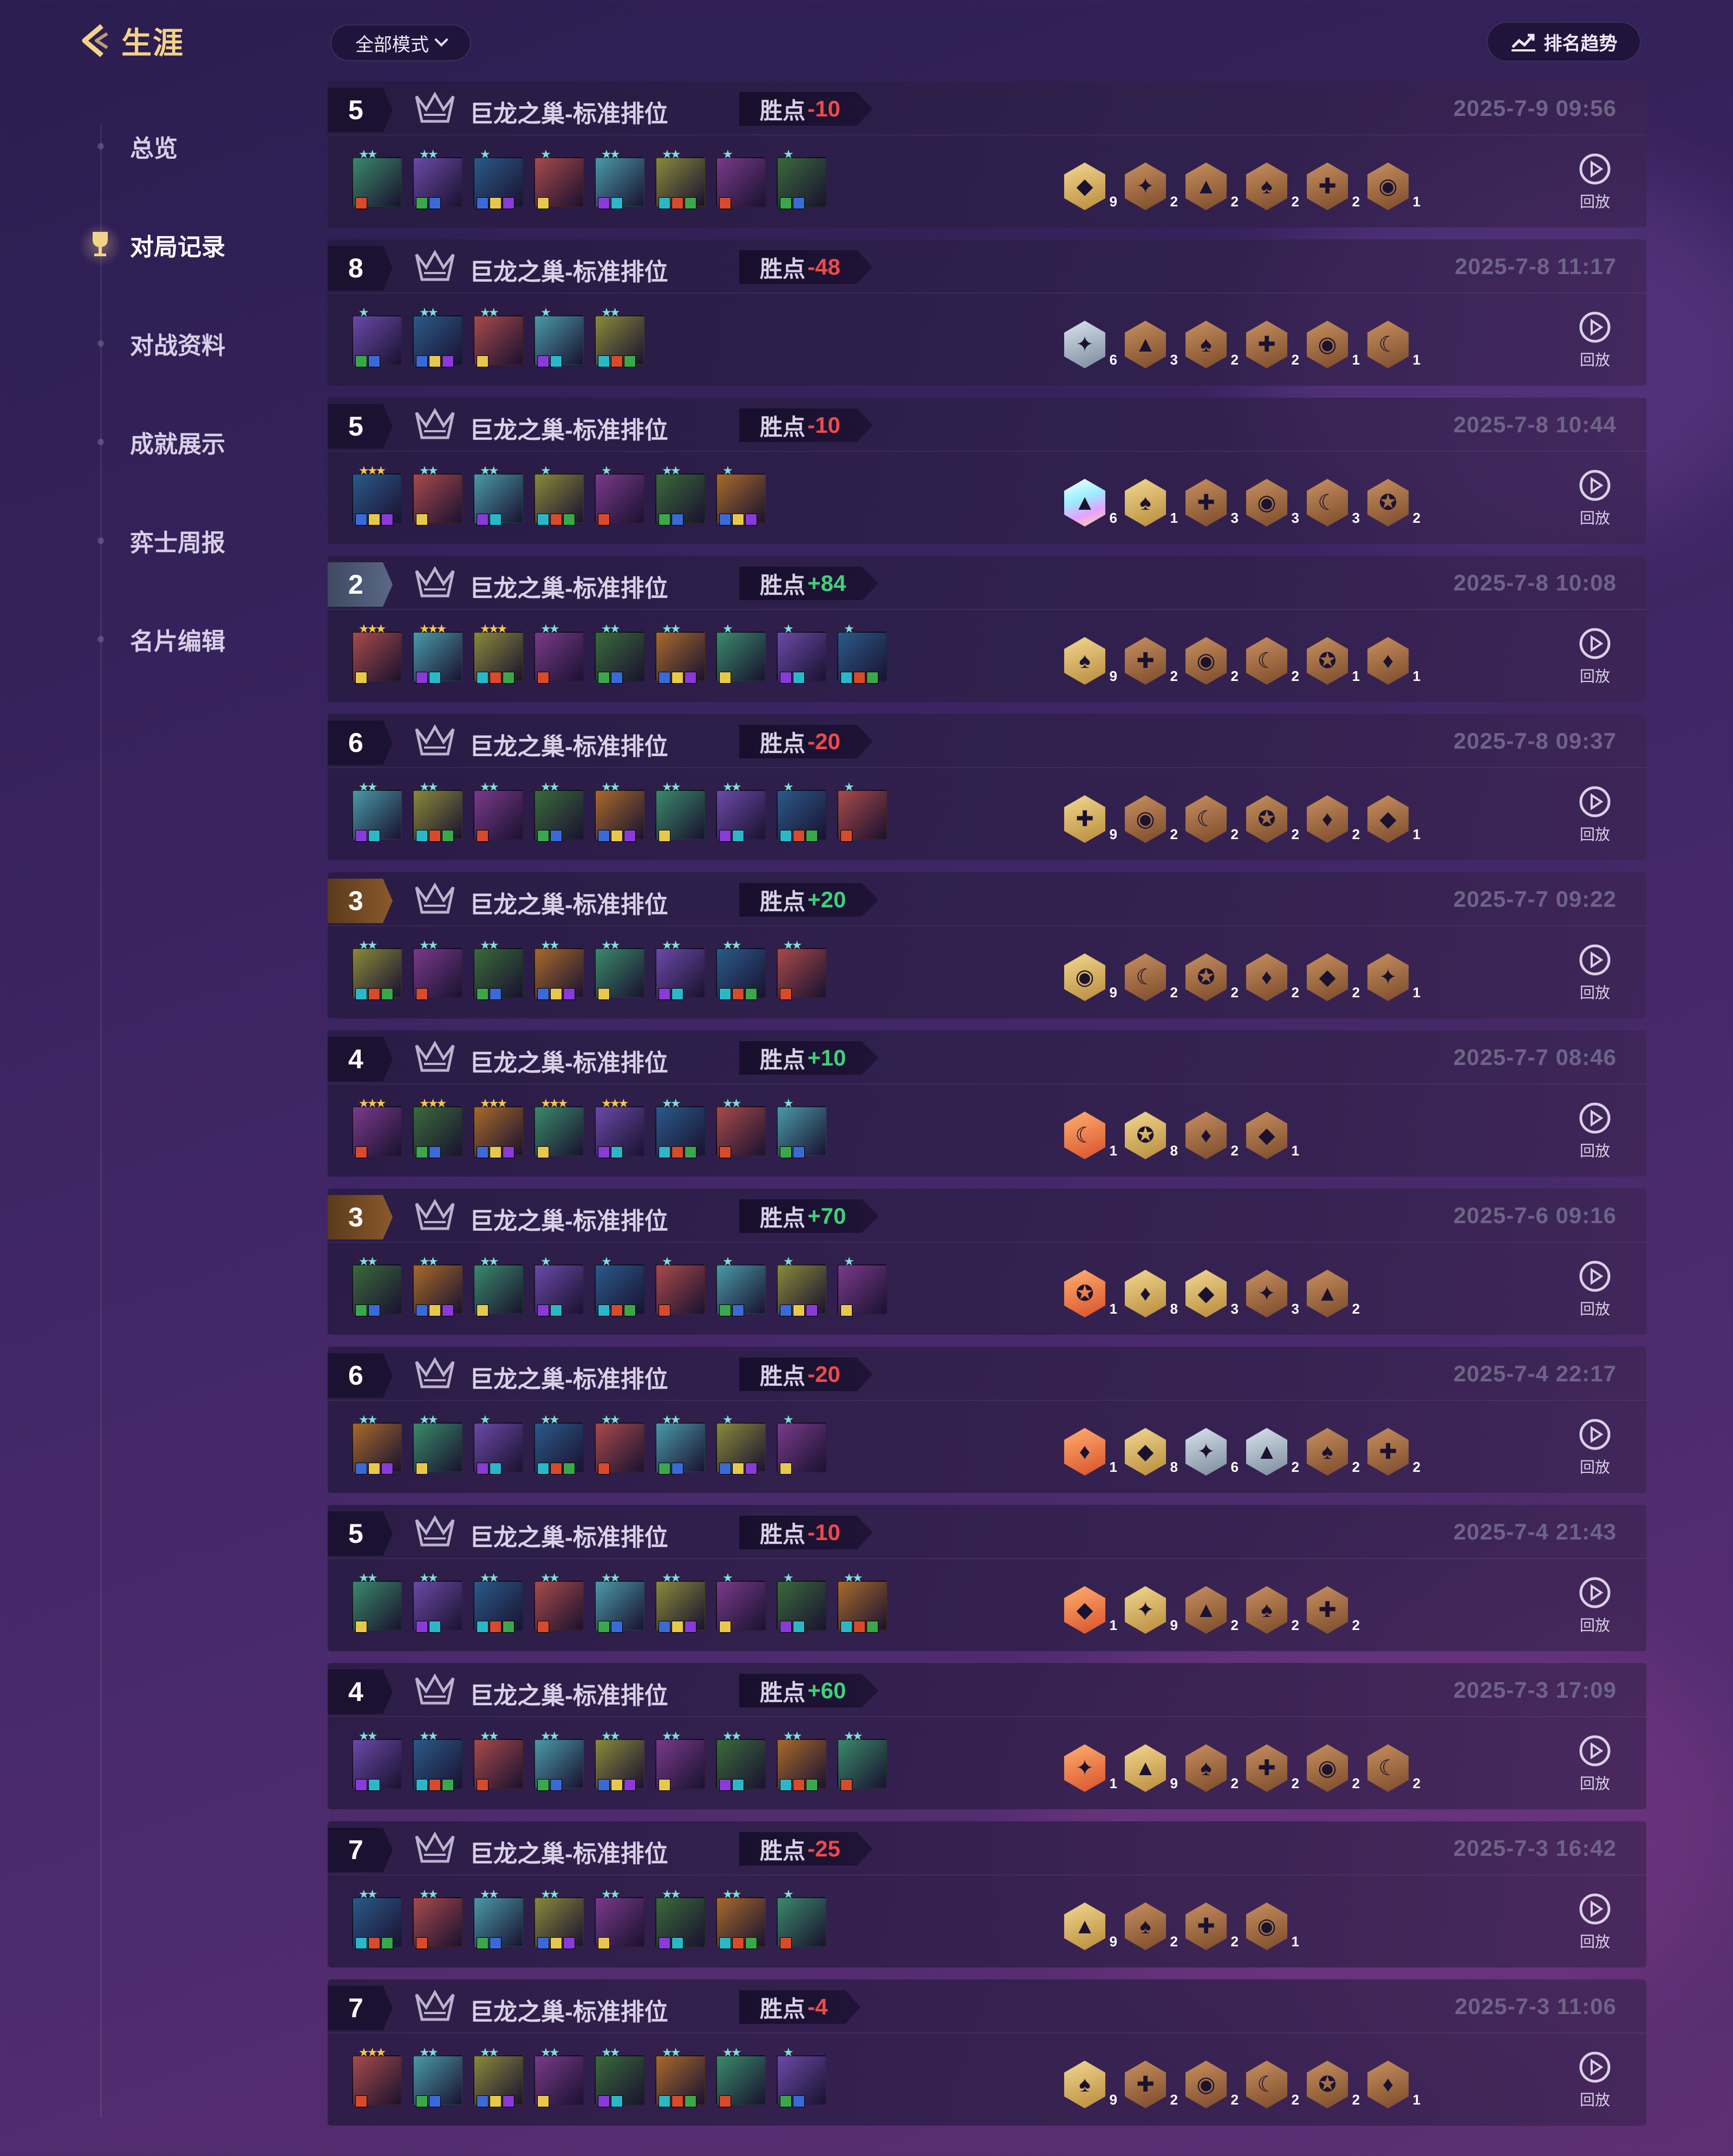 The image size is (1733, 2156). Describe the element at coordinates (1394, 186) in the screenshot. I see `trait-badge: ◉ 1` at that location.